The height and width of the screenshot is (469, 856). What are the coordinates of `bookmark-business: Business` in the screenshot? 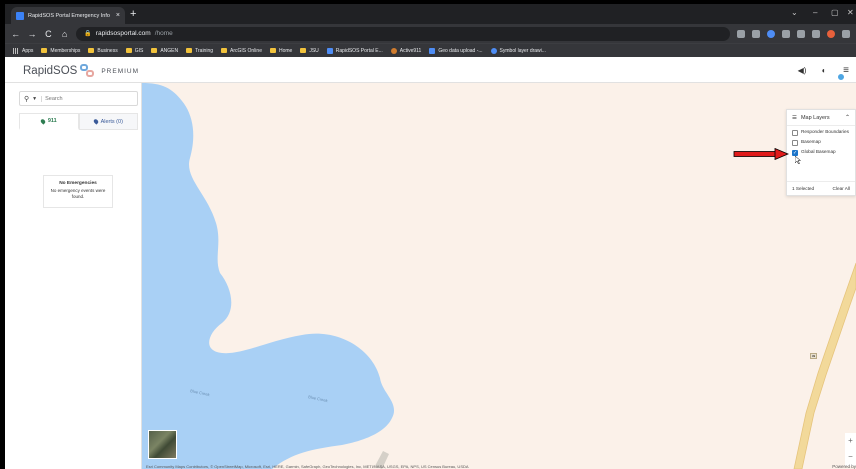 It's located at (103, 51).